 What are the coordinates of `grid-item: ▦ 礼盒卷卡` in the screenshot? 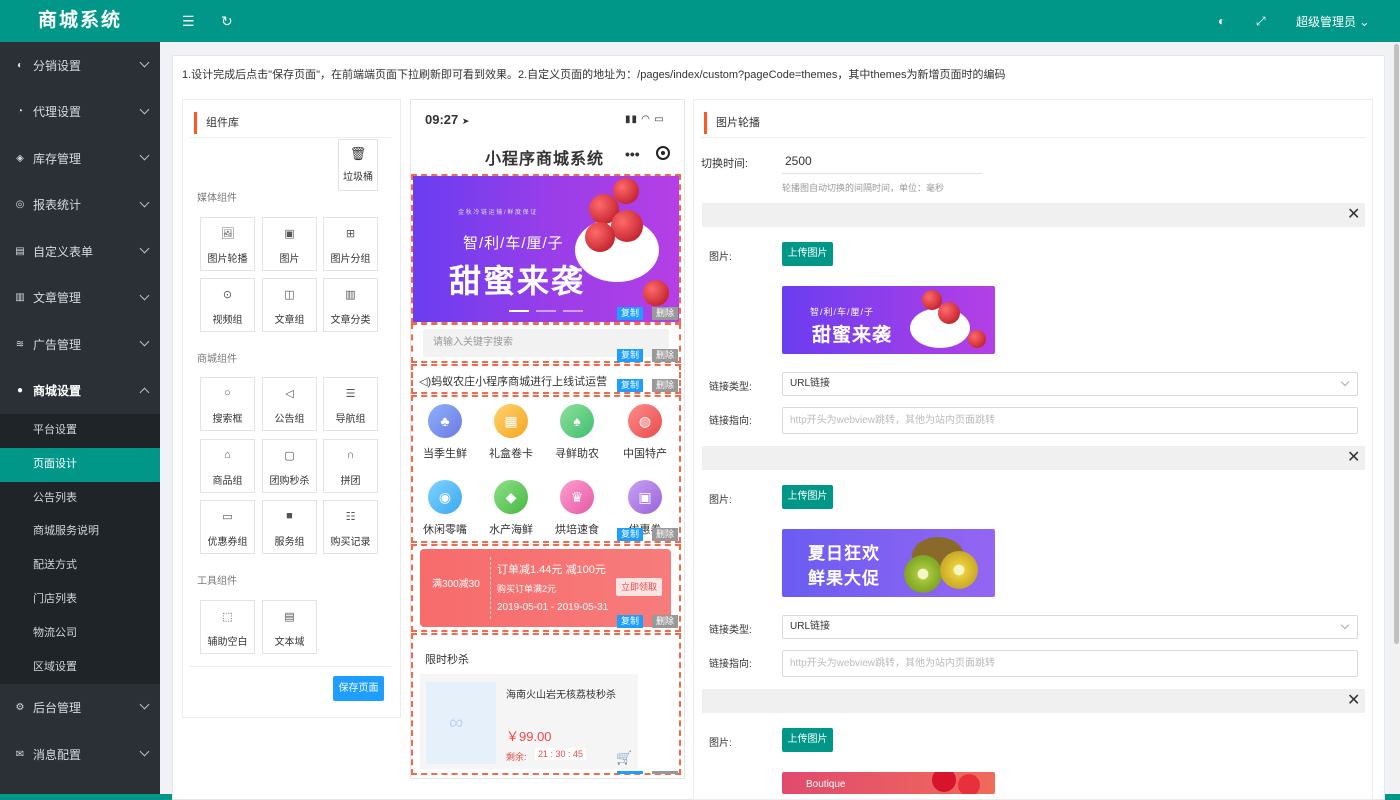 It's located at (511, 432).